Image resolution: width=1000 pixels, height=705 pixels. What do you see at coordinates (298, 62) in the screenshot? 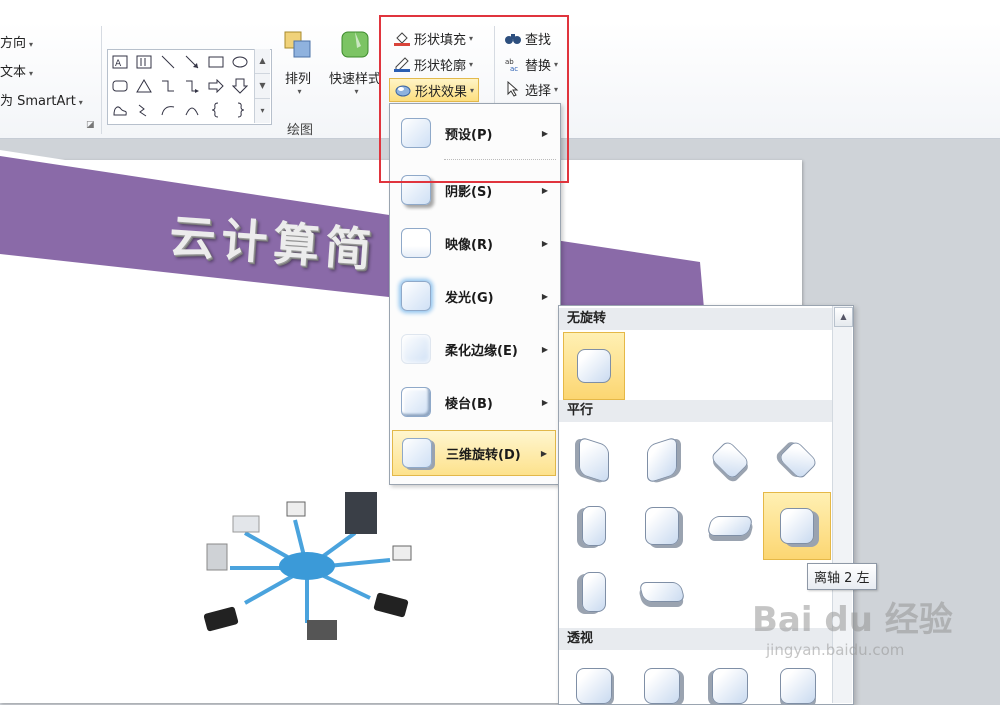
I see `arrange-button: 排列 ▾` at bounding box center [298, 62].